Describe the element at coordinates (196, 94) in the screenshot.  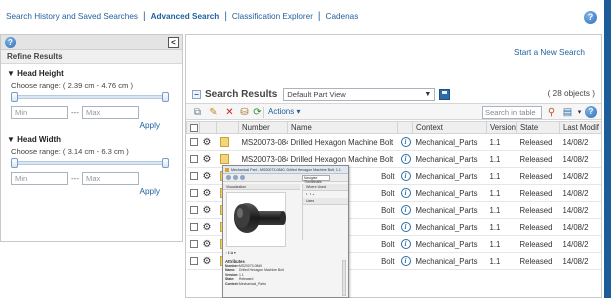
I see `collapse-results-toggle: −` at that location.